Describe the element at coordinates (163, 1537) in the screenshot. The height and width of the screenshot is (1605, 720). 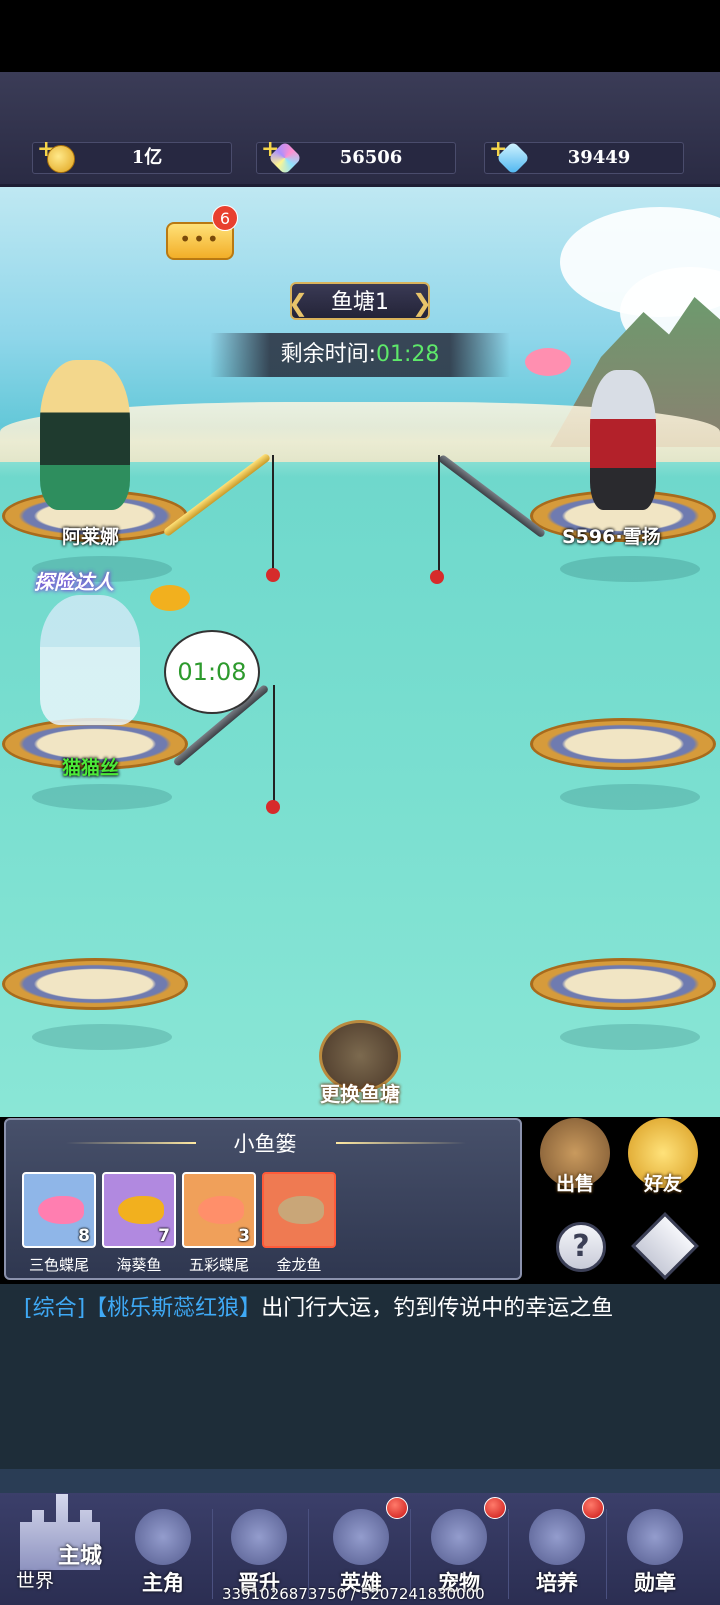
I see `helmet-icon` at that location.